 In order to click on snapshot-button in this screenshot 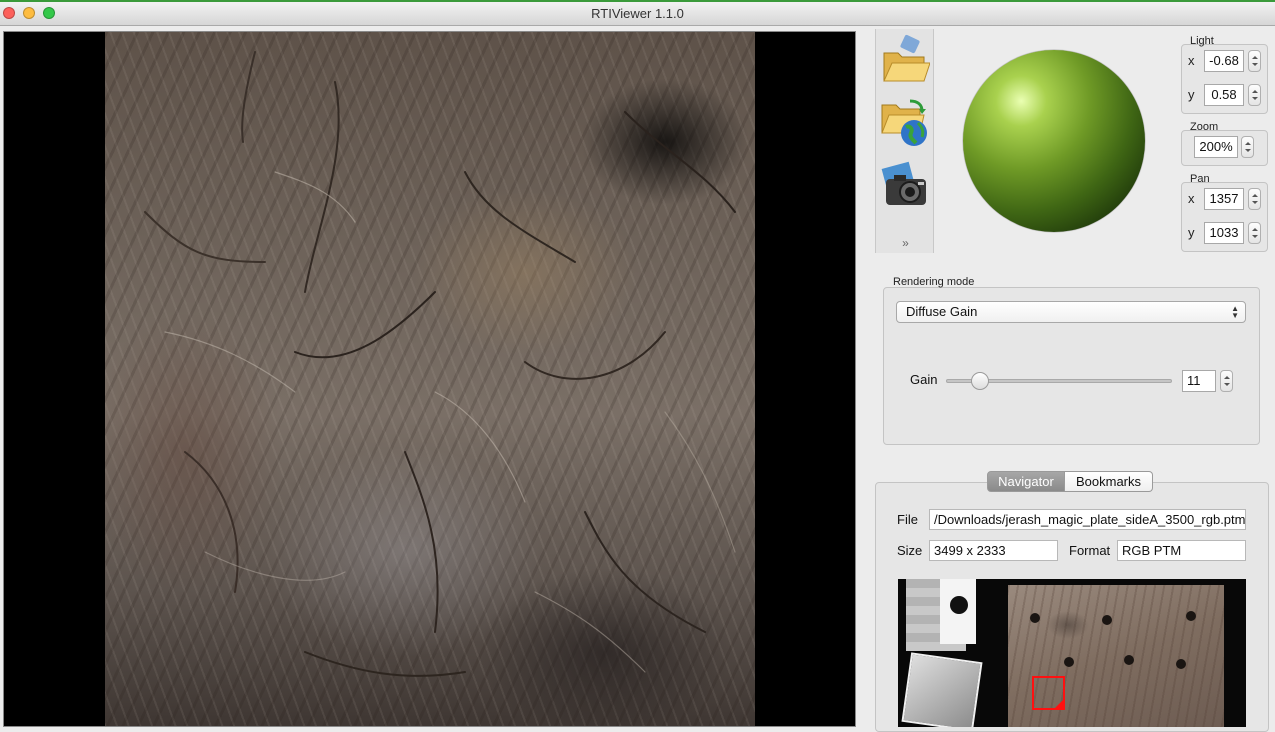, I will do `click(905, 186)`.